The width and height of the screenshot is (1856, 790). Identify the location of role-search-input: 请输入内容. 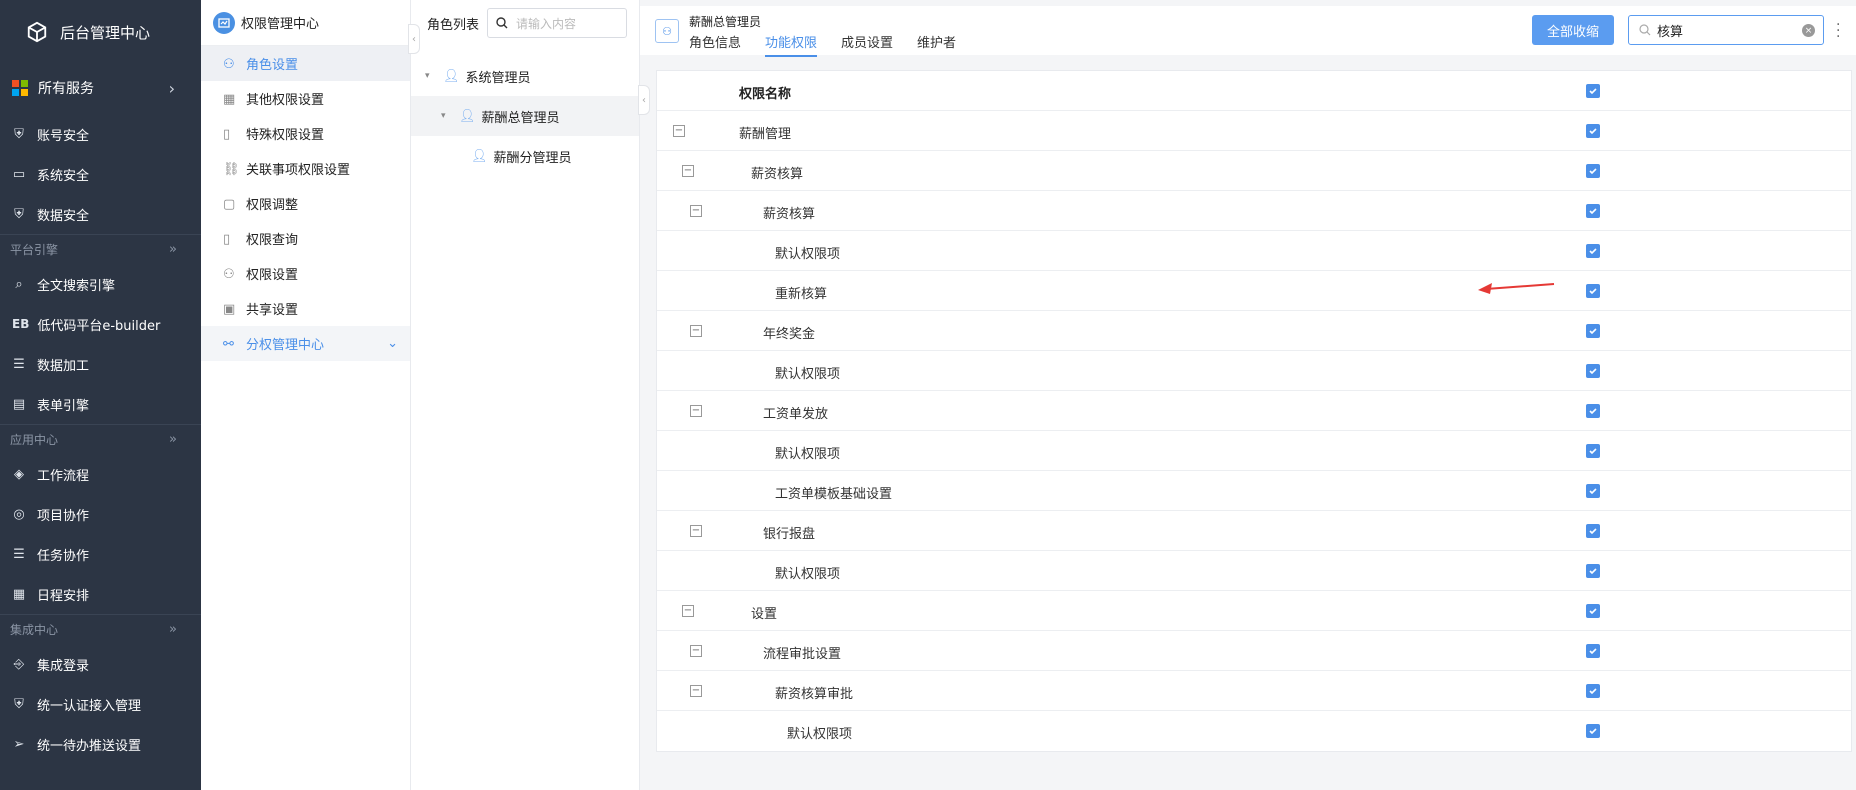
(557, 23).